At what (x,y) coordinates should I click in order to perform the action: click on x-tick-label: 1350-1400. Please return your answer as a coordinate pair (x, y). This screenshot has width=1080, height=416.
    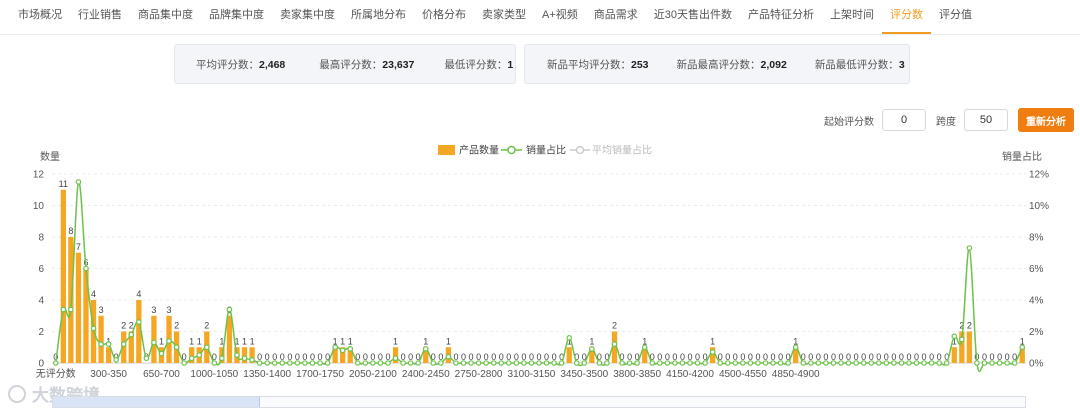
    Looking at the image, I should click on (267, 374).